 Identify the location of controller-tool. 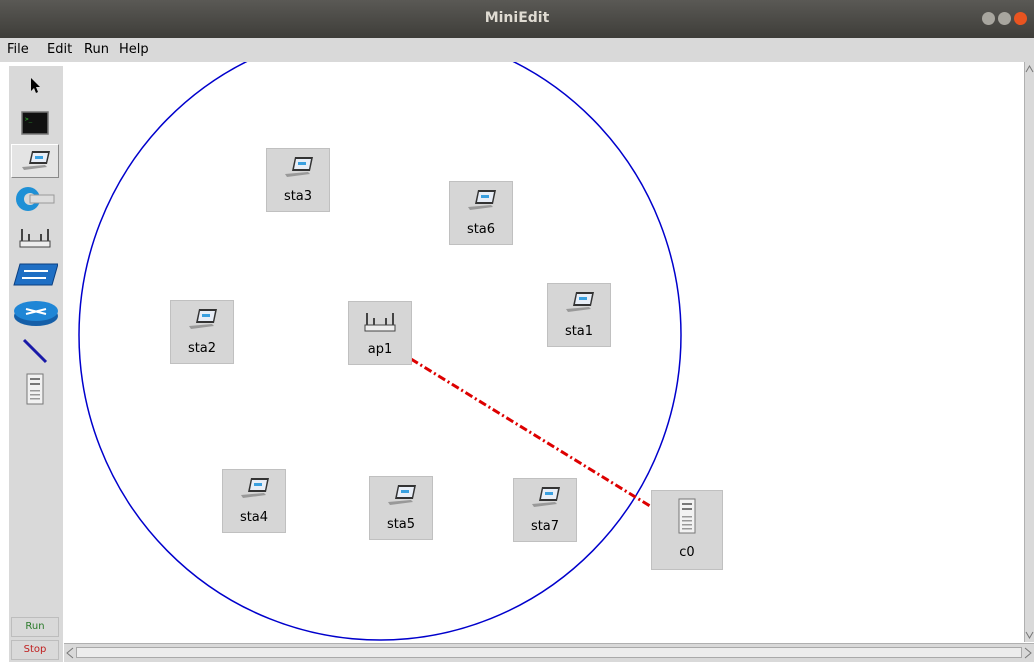
(35, 199).